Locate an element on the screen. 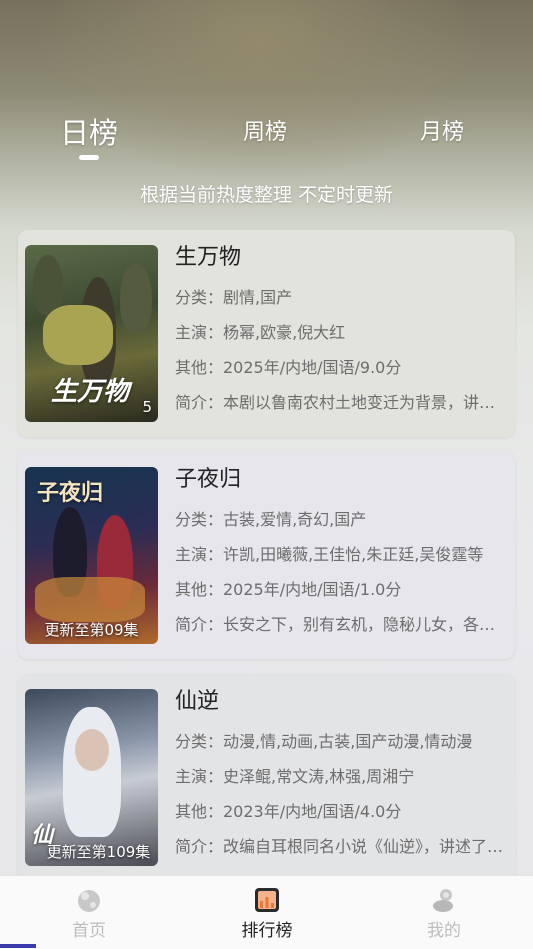 Image resolution: width=533 pixels, height=949 pixels. episode-badge: 5 is located at coordinates (147, 407).